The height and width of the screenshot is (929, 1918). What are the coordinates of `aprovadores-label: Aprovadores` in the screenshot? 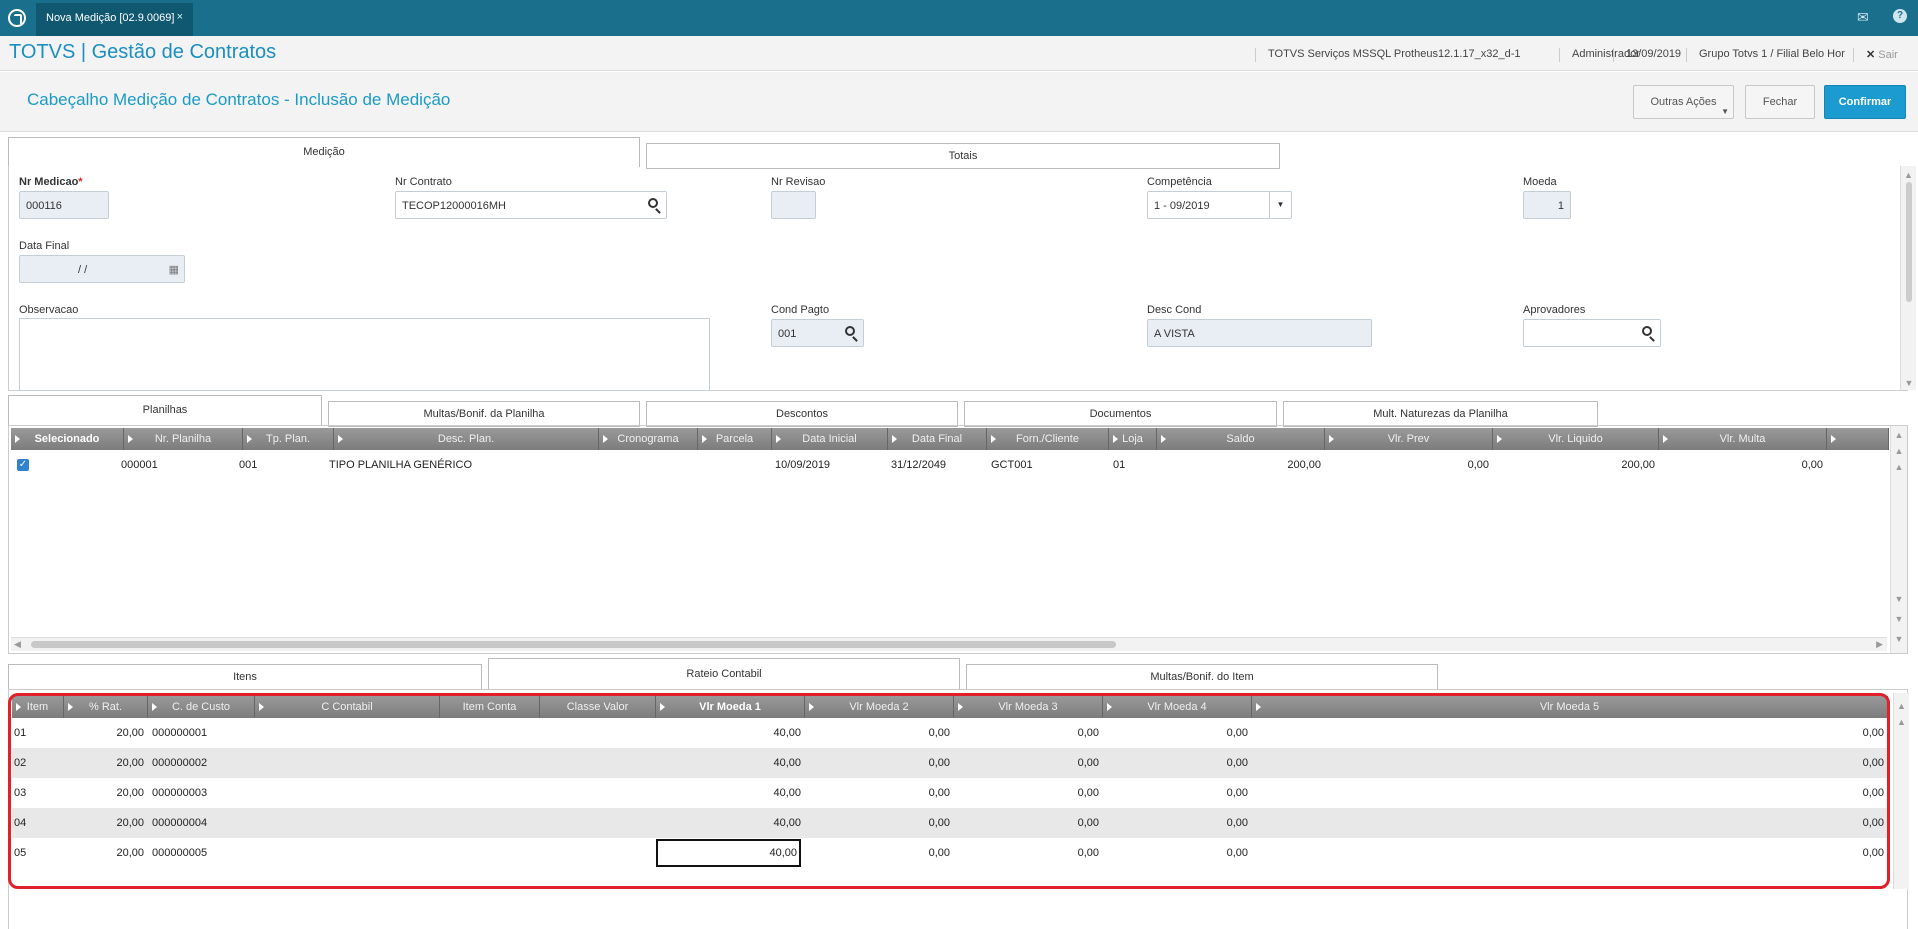 It's located at (1554, 310).